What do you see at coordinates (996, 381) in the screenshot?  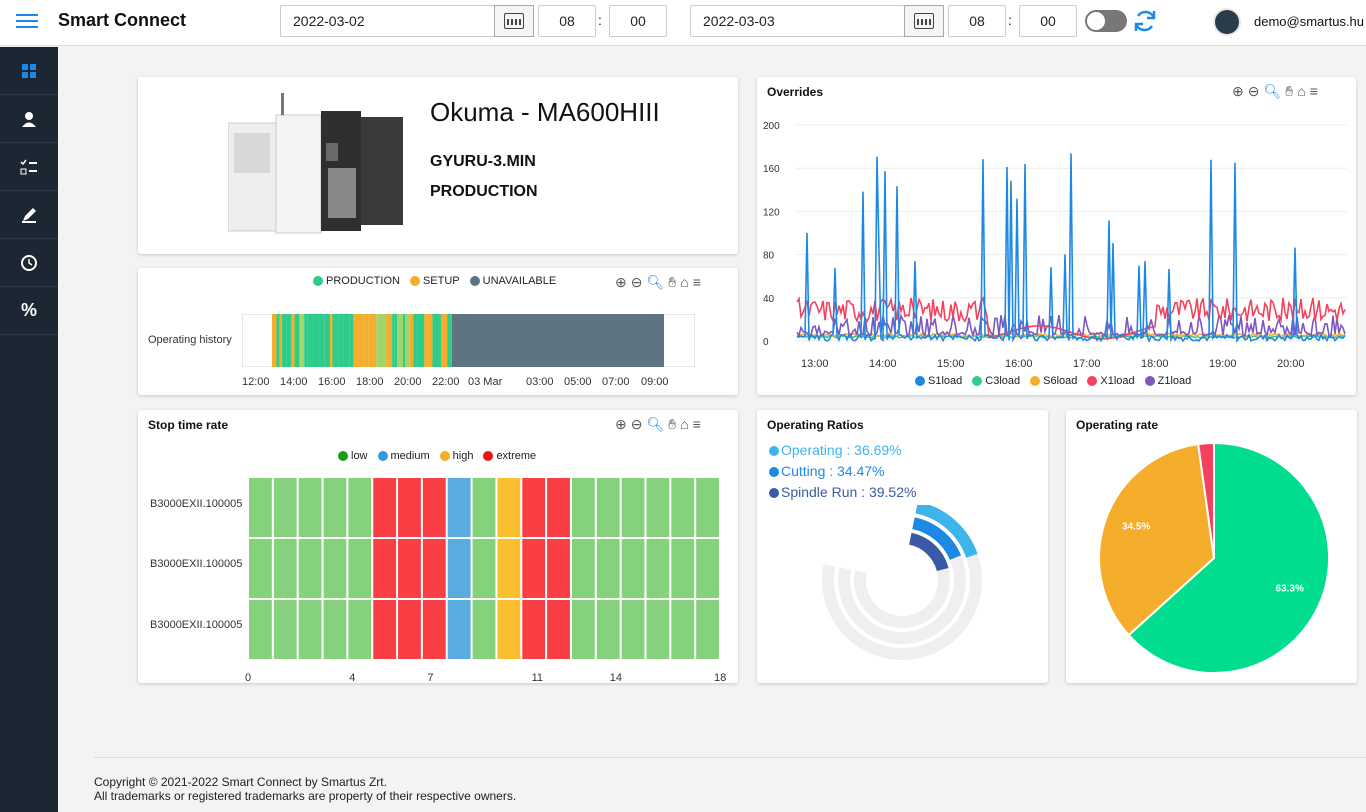 I see `legend-item: C3load` at bounding box center [996, 381].